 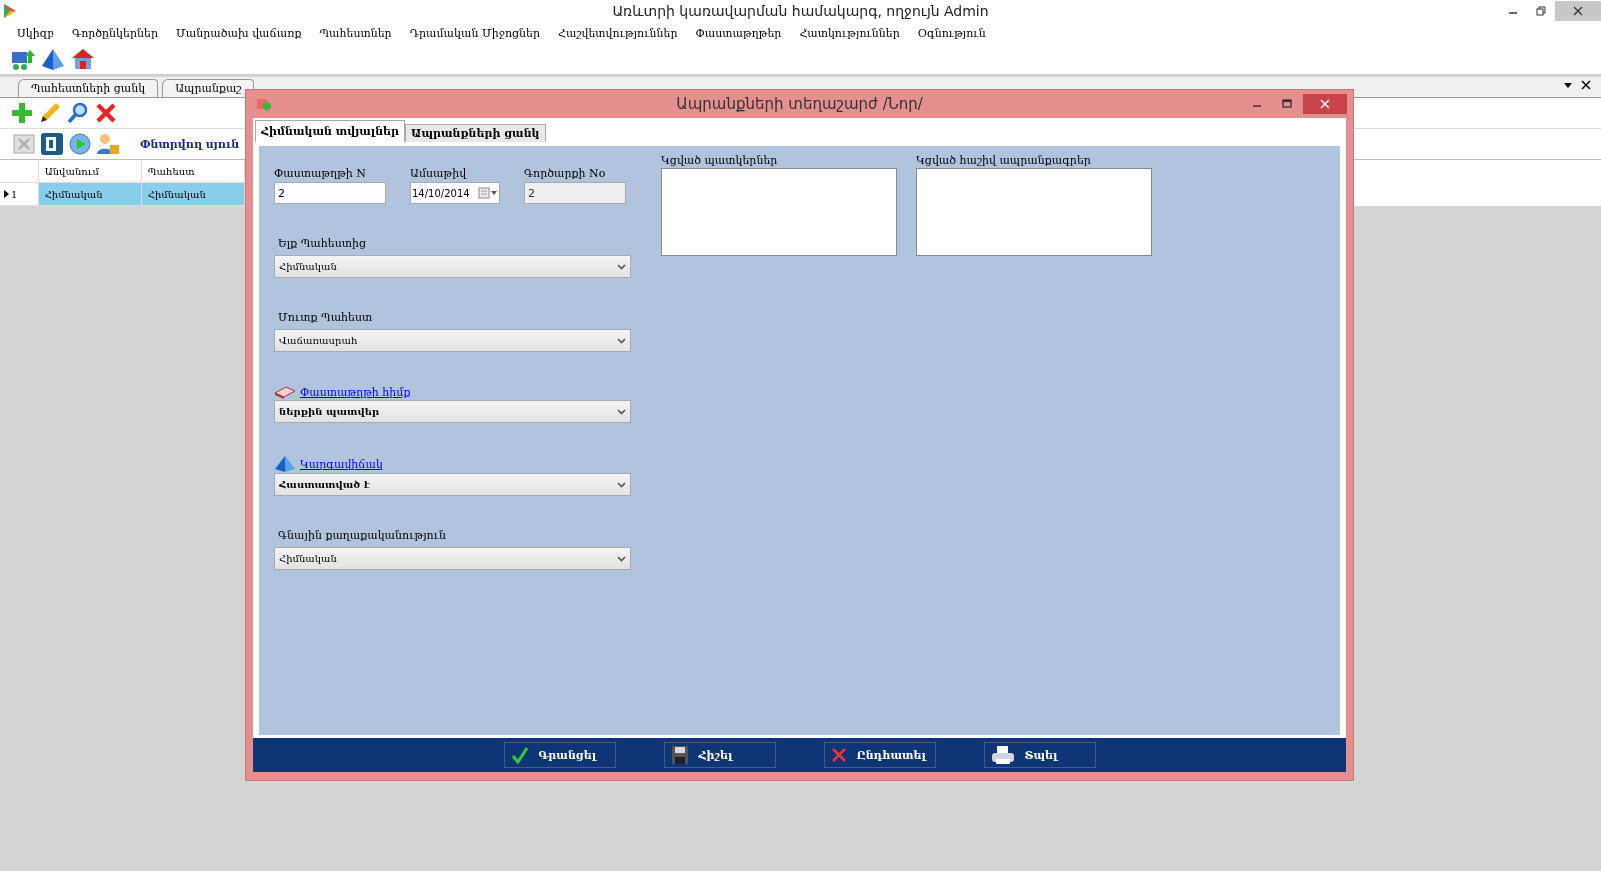 What do you see at coordinates (22, 113) in the screenshot?
I see `add-icon` at bounding box center [22, 113].